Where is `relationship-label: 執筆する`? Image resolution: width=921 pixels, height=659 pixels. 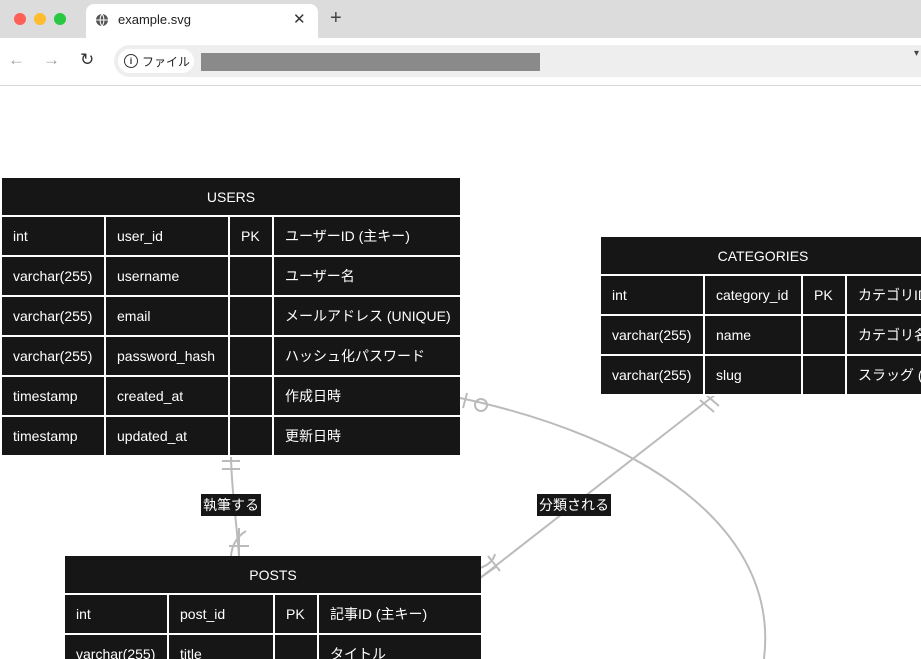 relationship-label: 執筆する is located at coordinates (231, 505).